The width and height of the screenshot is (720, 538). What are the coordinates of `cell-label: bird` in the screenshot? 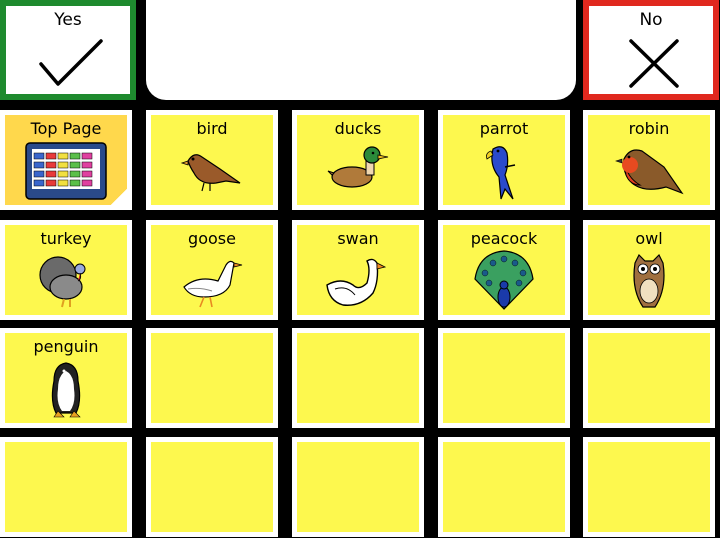 It's located at (212, 128).